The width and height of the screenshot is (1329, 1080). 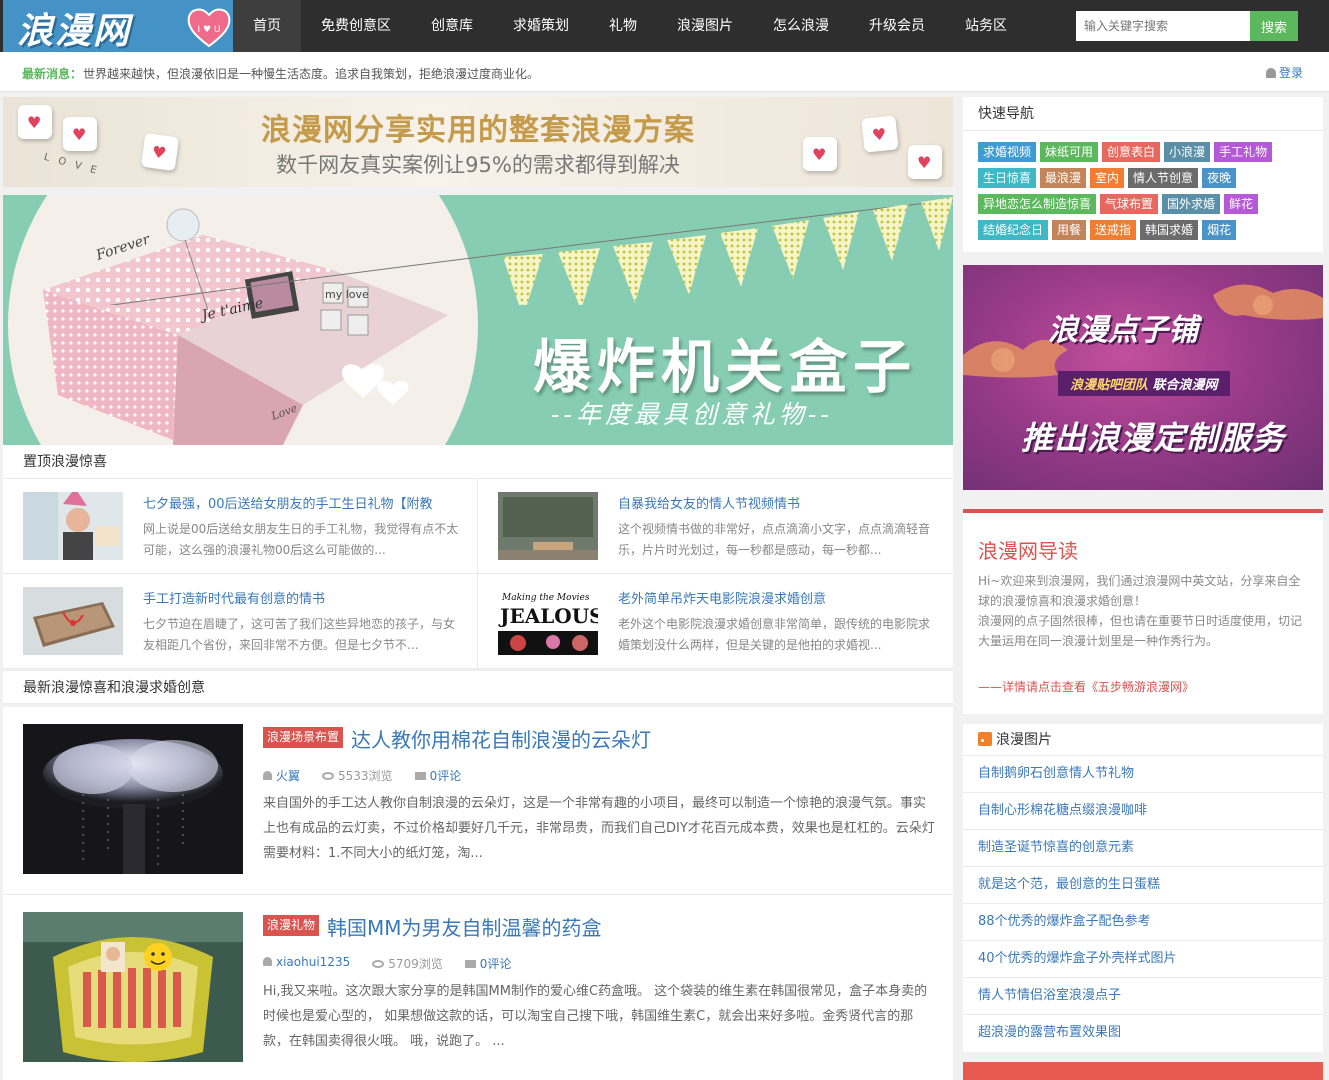 What do you see at coordinates (1107, 178) in the screenshot?
I see `quick-nav-tag: 室内` at bounding box center [1107, 178].